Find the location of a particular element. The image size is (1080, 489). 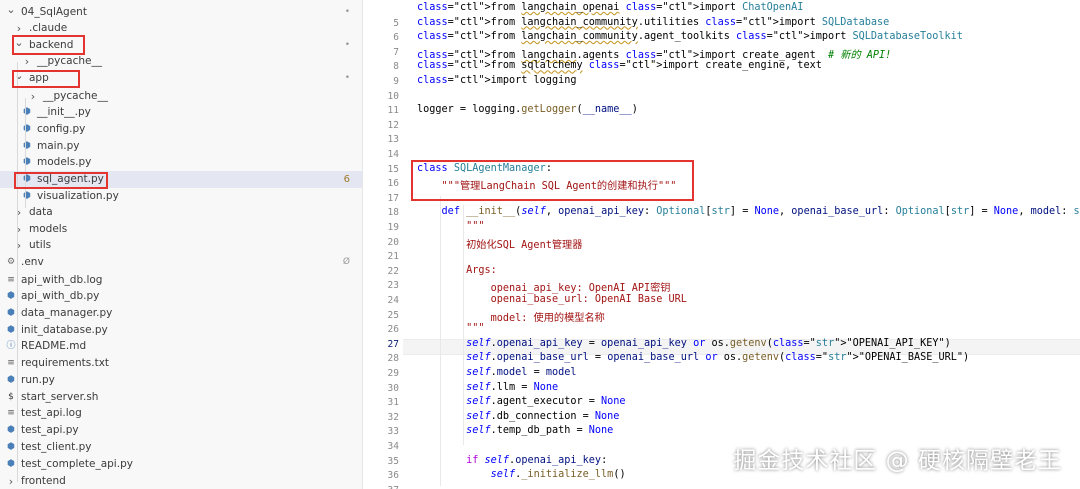

explorer-item-init-database-py: ⬢ init_database.py is located at coordinates (181, 330).